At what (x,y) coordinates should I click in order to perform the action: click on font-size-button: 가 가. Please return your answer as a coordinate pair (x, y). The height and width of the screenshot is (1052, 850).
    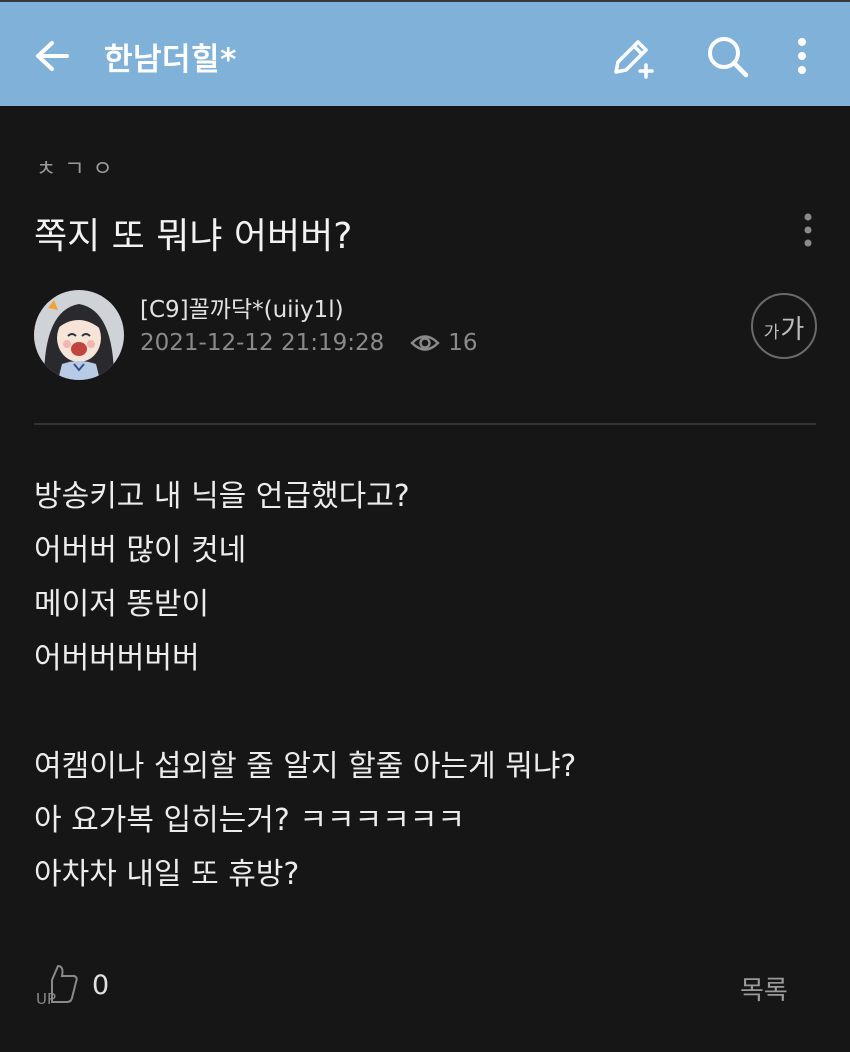
    Looking at the image, I should click on (784, 326).